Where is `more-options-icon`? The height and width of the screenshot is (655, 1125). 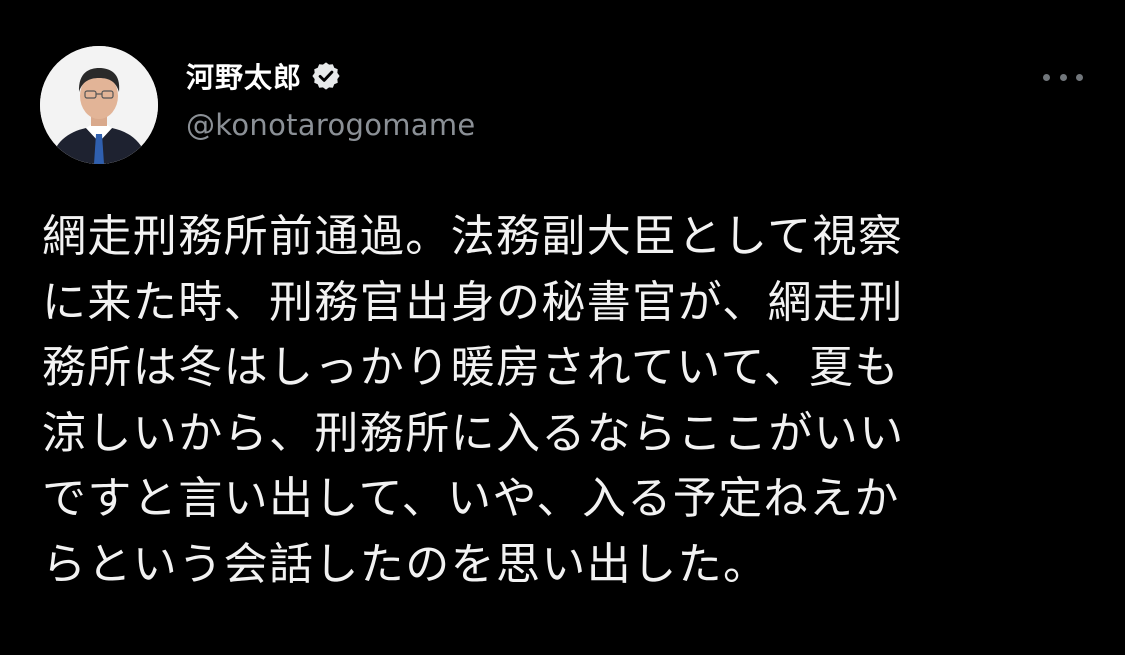
more-options-icon is located at coordinates (1063, 77).